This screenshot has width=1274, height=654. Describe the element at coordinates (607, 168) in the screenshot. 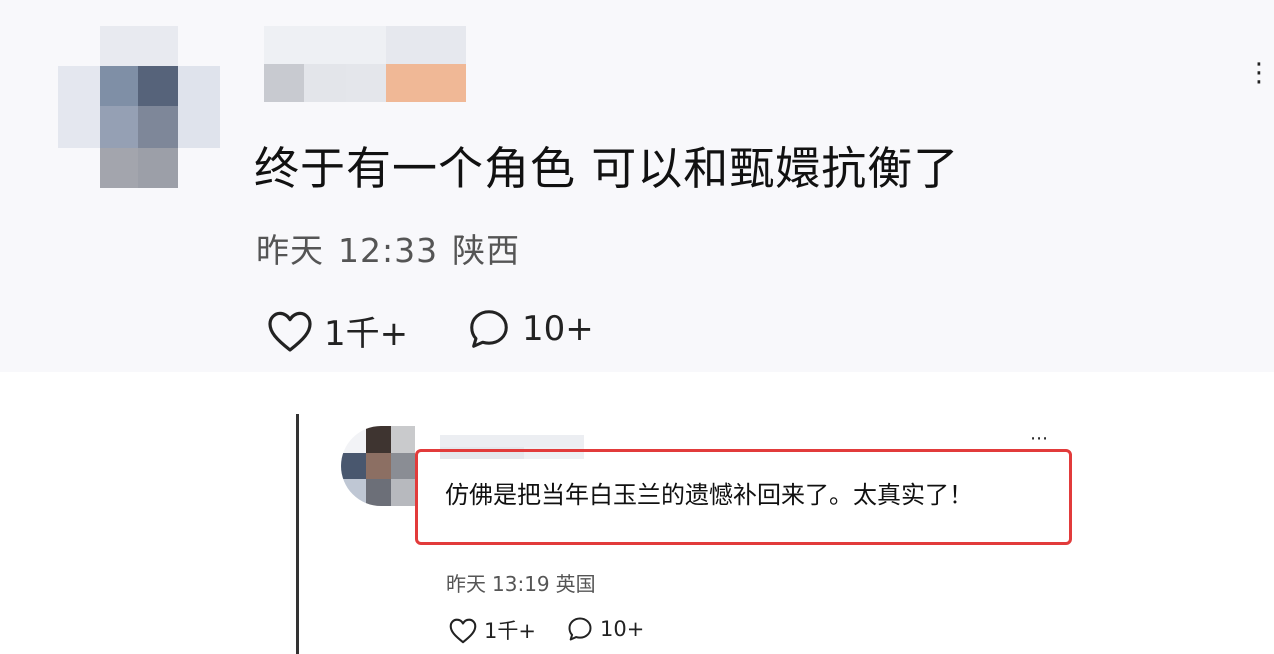

I see `comment-text: 终于有一个角色 可以和甄嬛抗衡了` at that location.